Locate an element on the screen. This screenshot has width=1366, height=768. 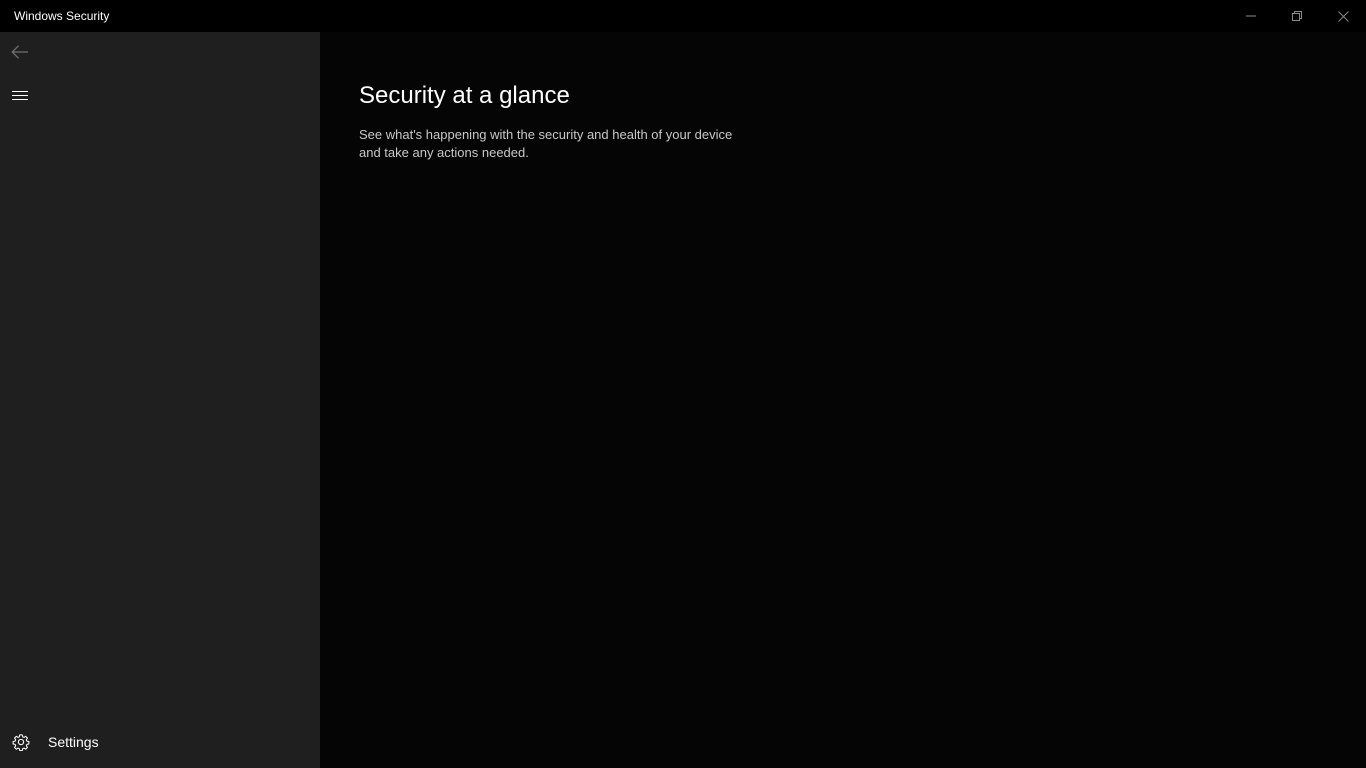
title-bar: Windows Security is located at coordinates (683, 16).